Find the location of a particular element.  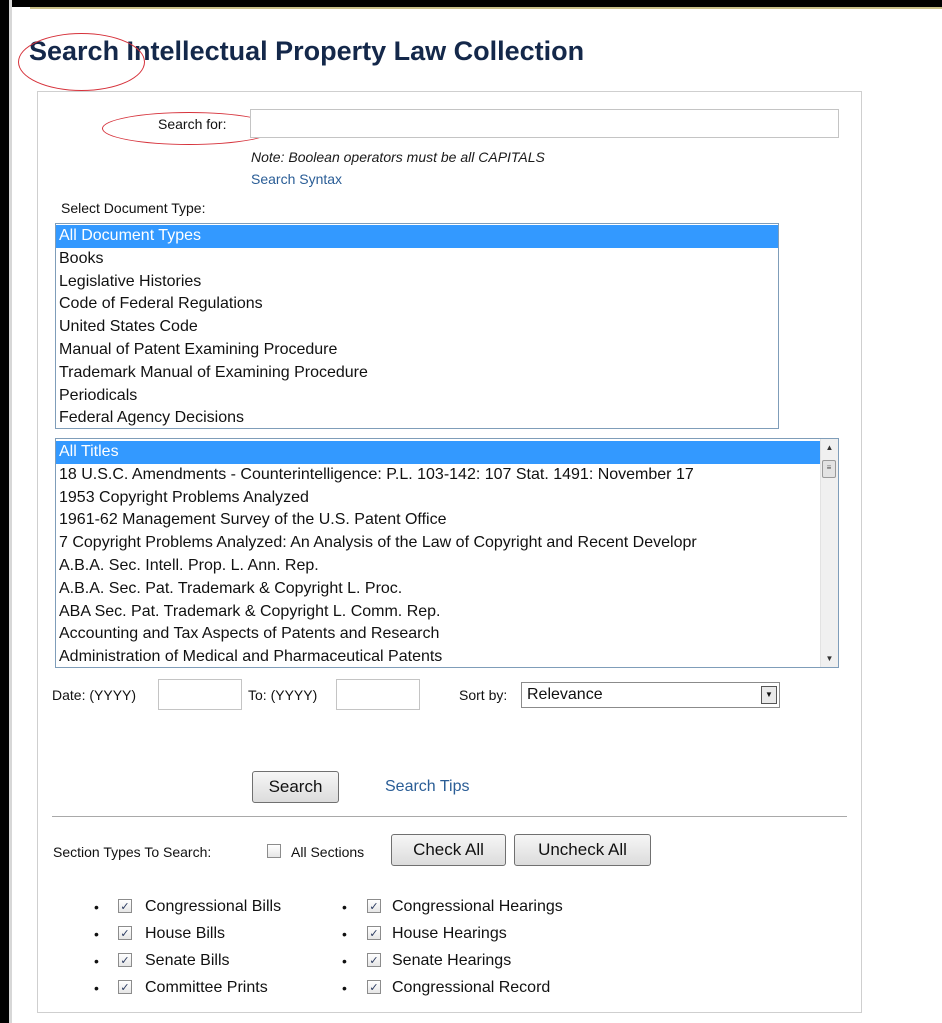

sort-by-value: Relevance is located at coordinates (565, 694).